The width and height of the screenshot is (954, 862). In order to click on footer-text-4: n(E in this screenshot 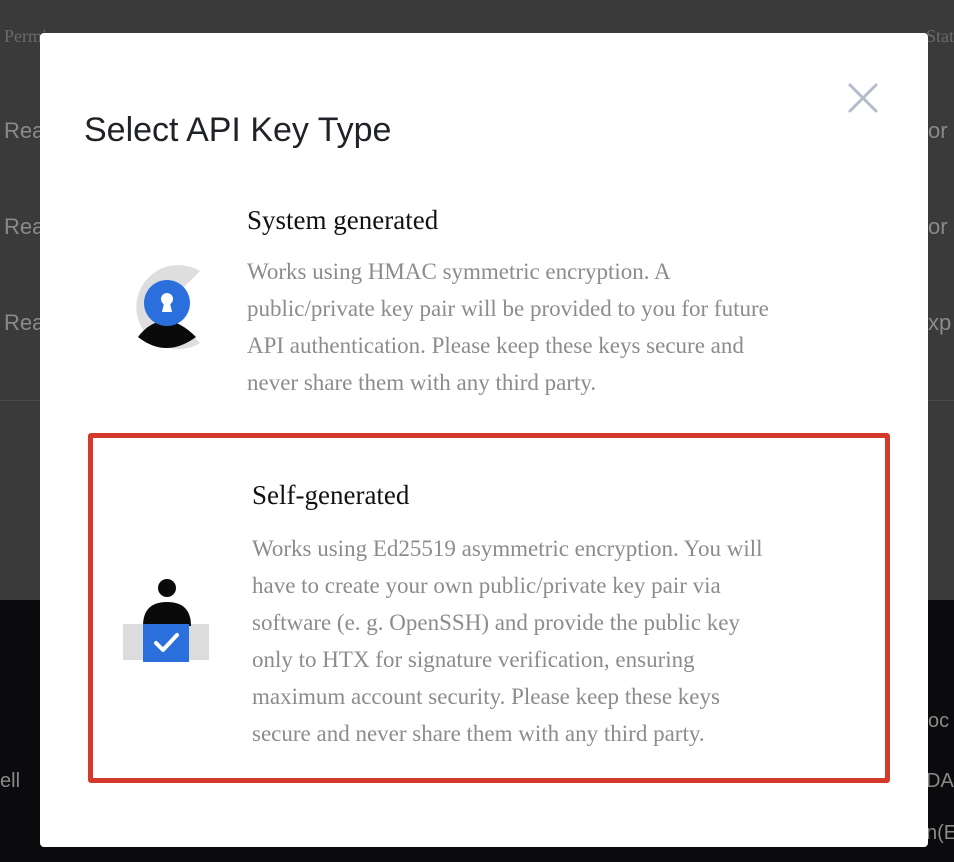, I will do `click(940, 833)`.